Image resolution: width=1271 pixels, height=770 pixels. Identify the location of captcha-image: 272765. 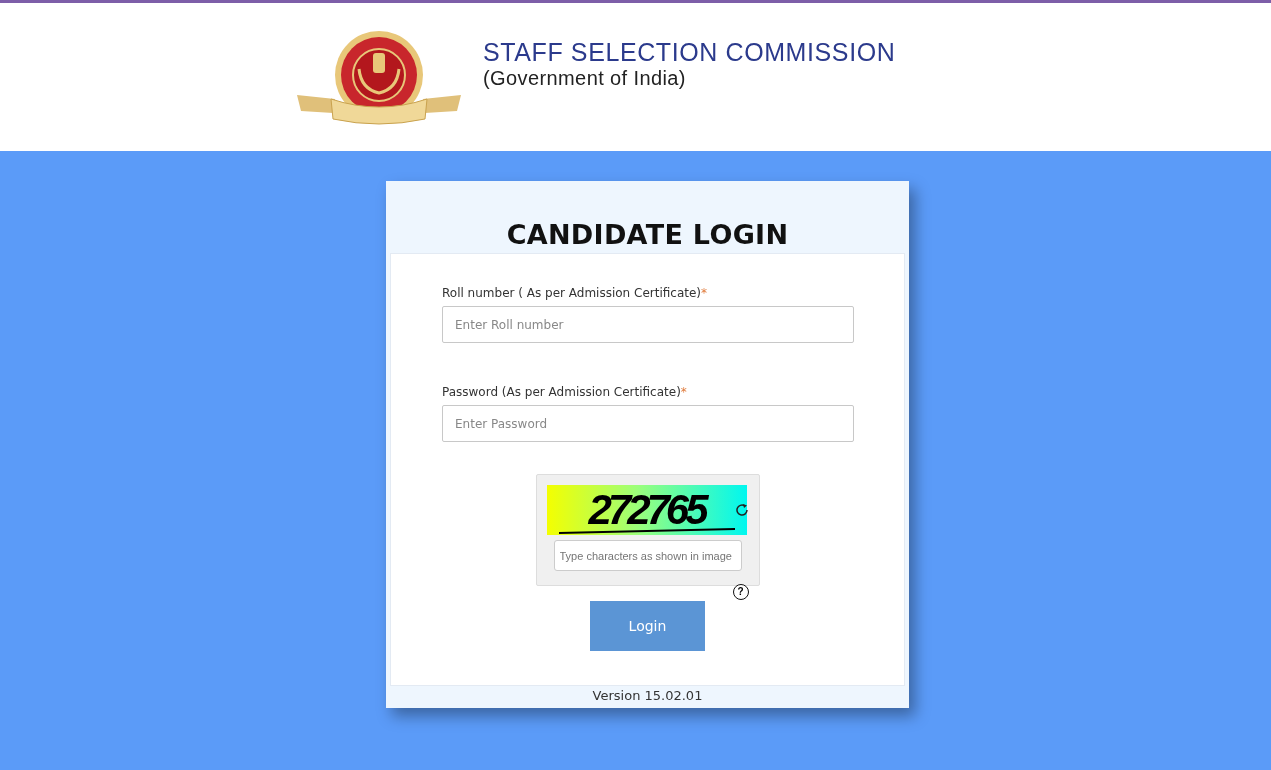
(646, 510).